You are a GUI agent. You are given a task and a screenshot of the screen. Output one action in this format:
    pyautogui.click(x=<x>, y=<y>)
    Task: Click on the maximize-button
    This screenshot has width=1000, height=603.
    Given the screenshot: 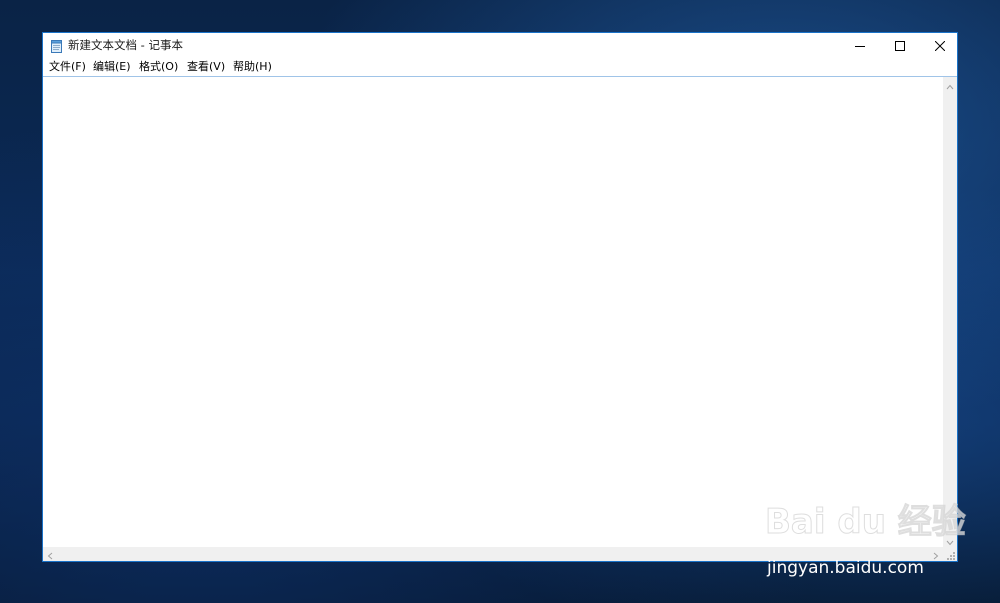 What is the action you would take?
    pyautogui.click(x=900, y=45)
    